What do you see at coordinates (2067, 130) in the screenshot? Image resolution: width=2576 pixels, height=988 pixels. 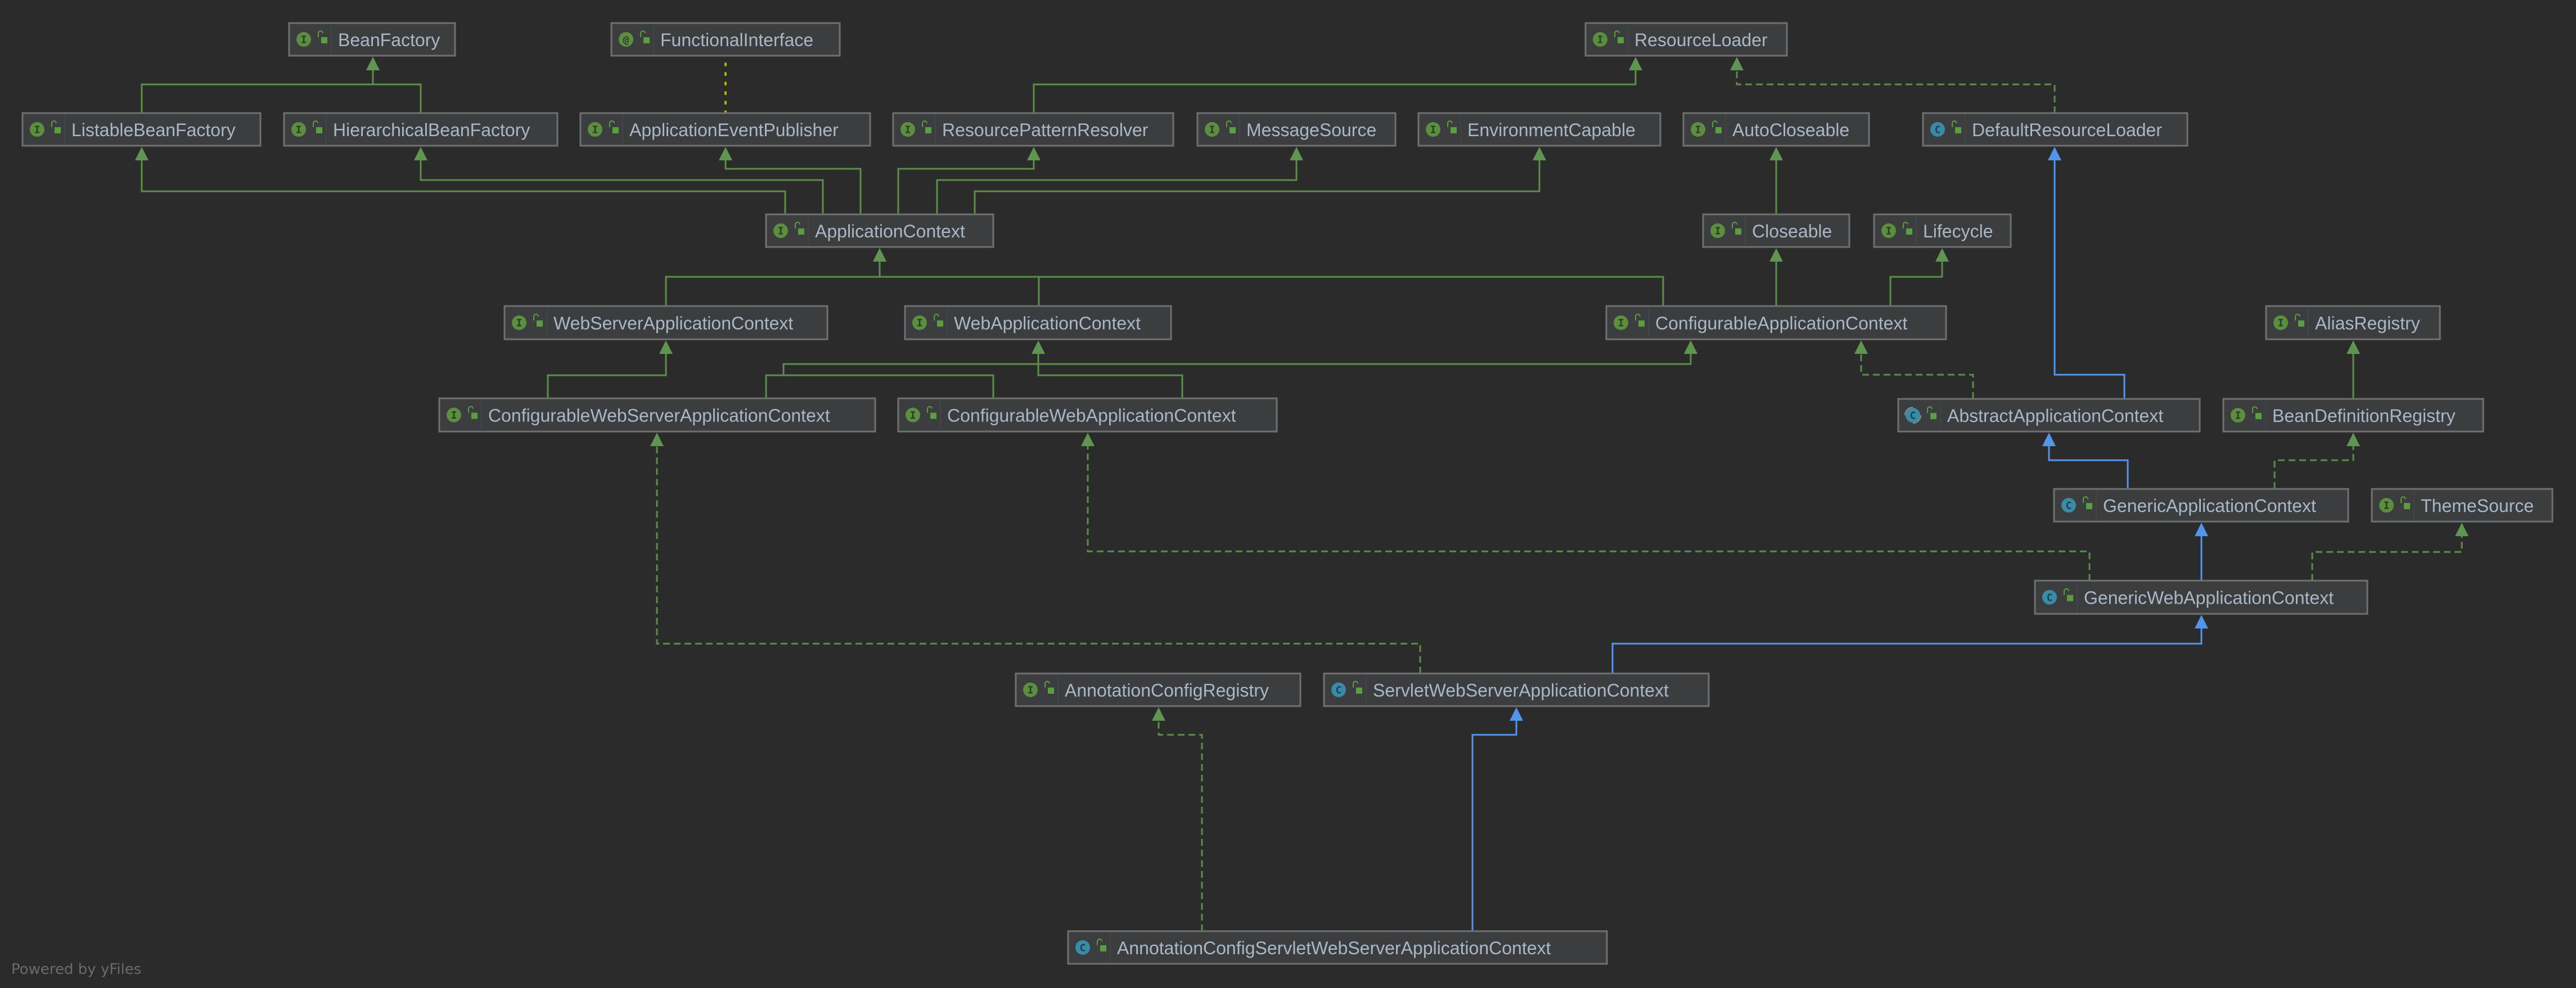 I see `node-label: DefaultResourceLoader` at bounding box center [2067, 130].